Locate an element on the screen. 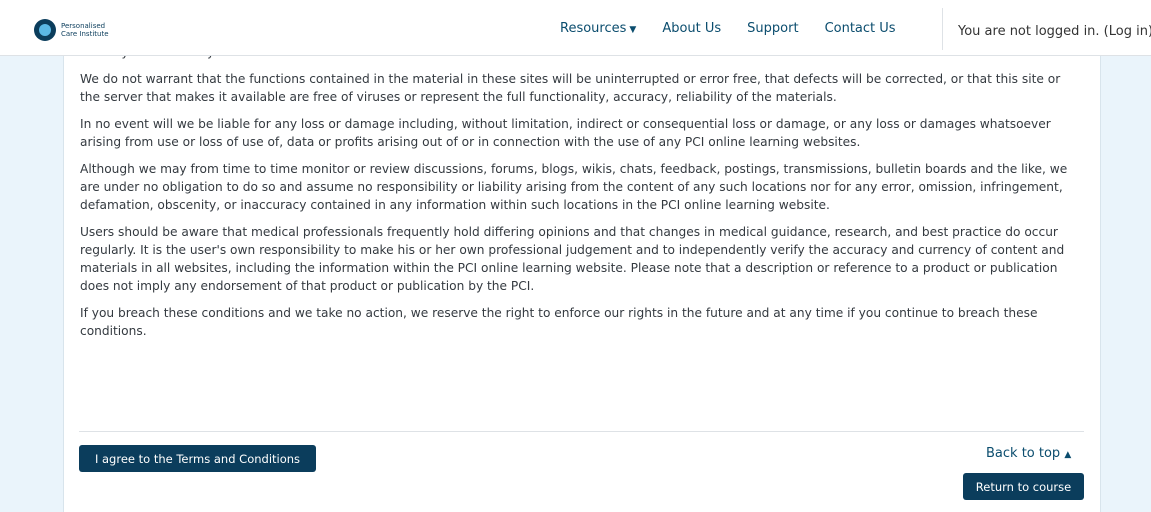  nav-divider is located at coordinates (942, 29).